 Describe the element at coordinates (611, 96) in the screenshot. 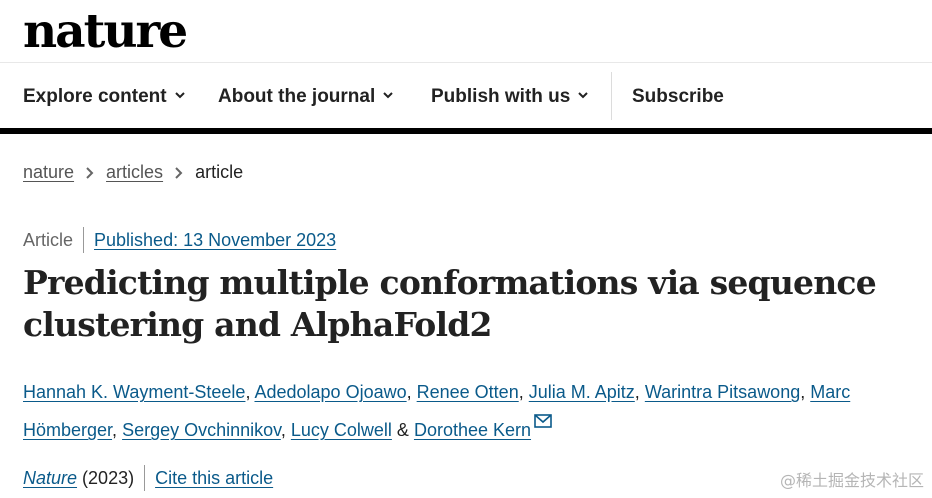

I see `nav-divider` at that location.